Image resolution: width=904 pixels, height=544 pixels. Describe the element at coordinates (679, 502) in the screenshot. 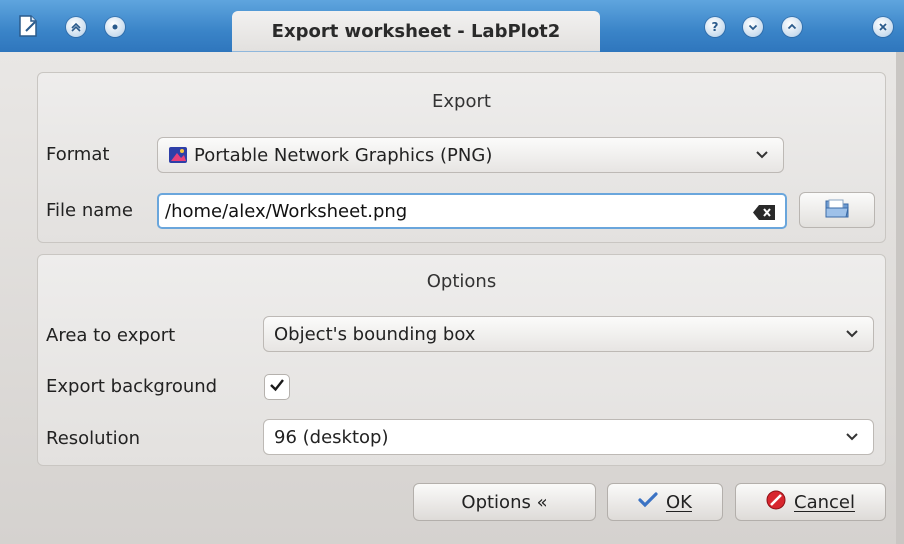

I see `ok-button-label: OK` at that location.